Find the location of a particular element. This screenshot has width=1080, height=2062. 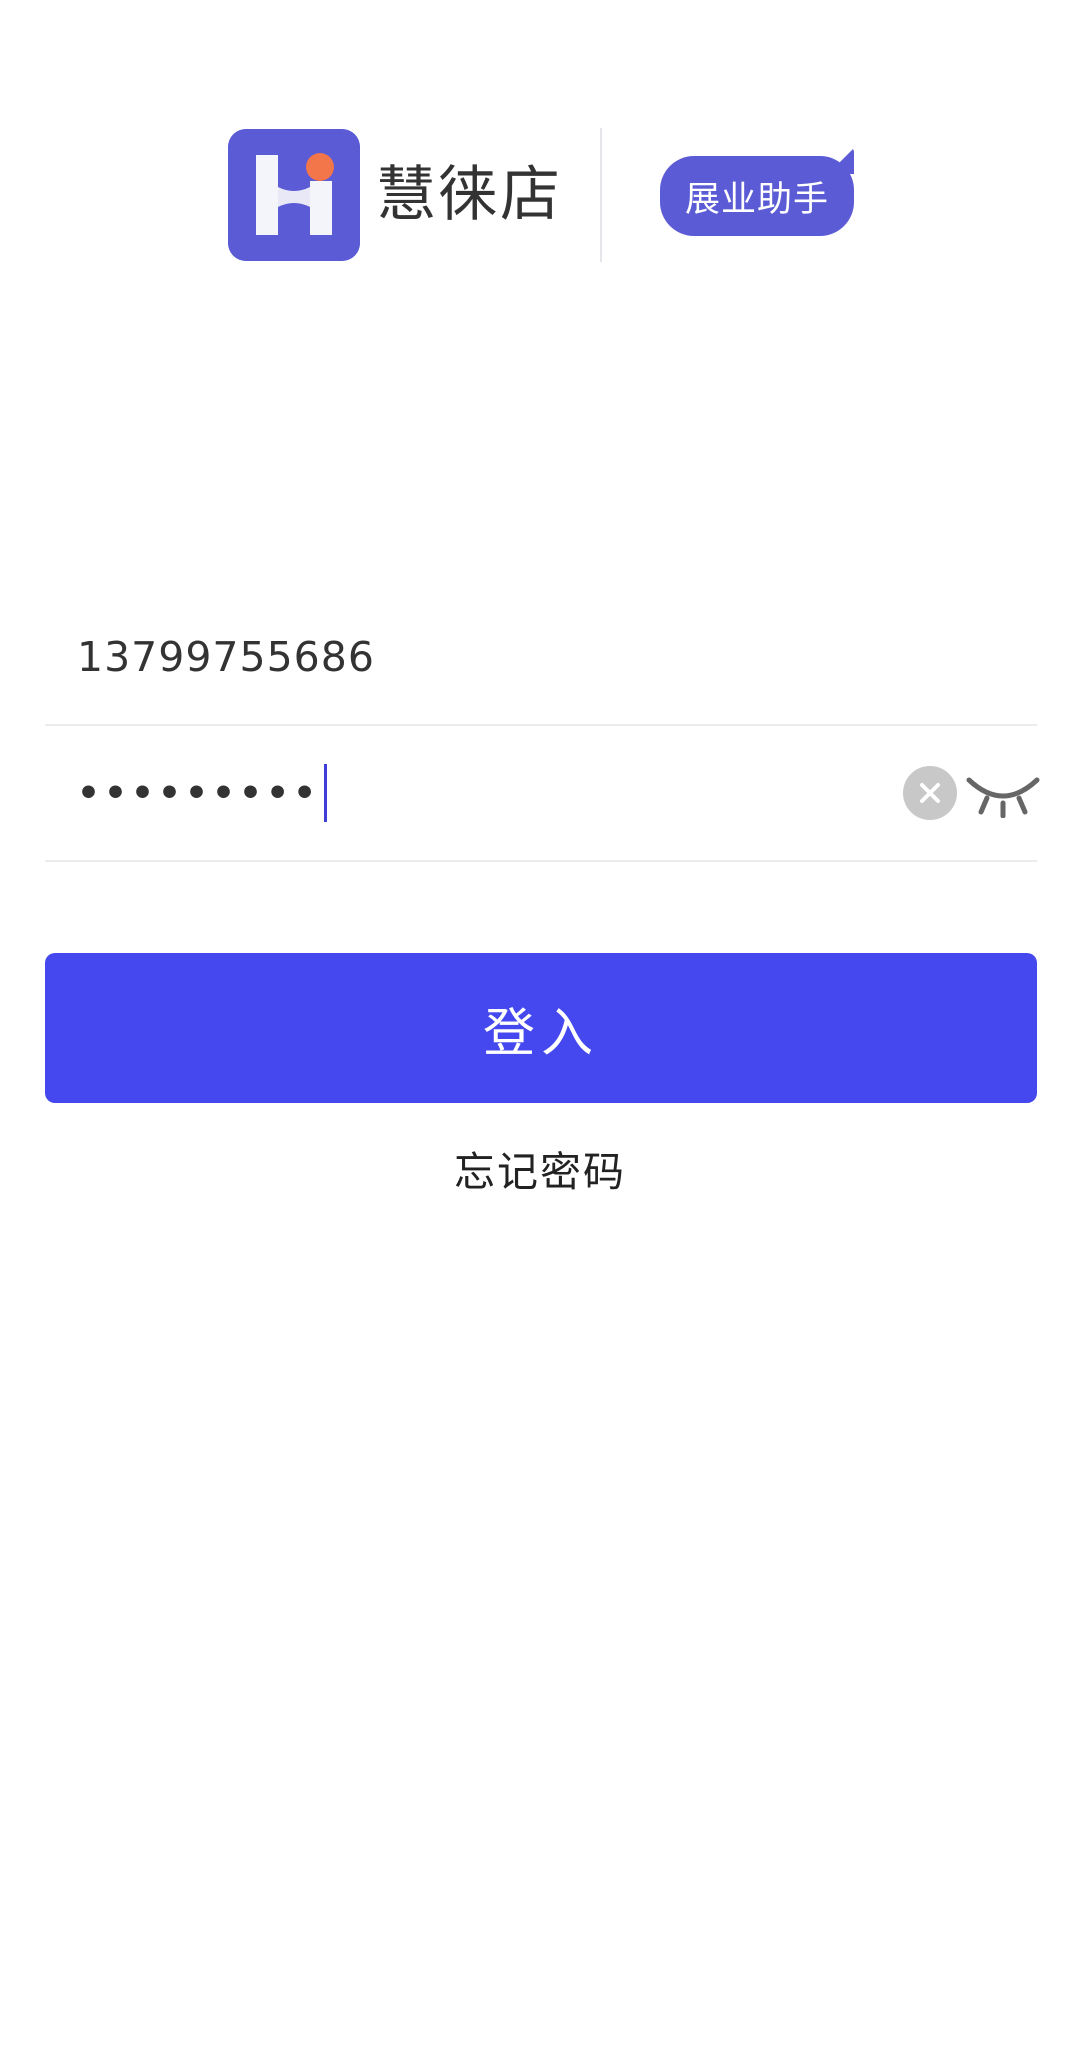

brand-header: 慧徕店 is located at coordinates (395, 195).